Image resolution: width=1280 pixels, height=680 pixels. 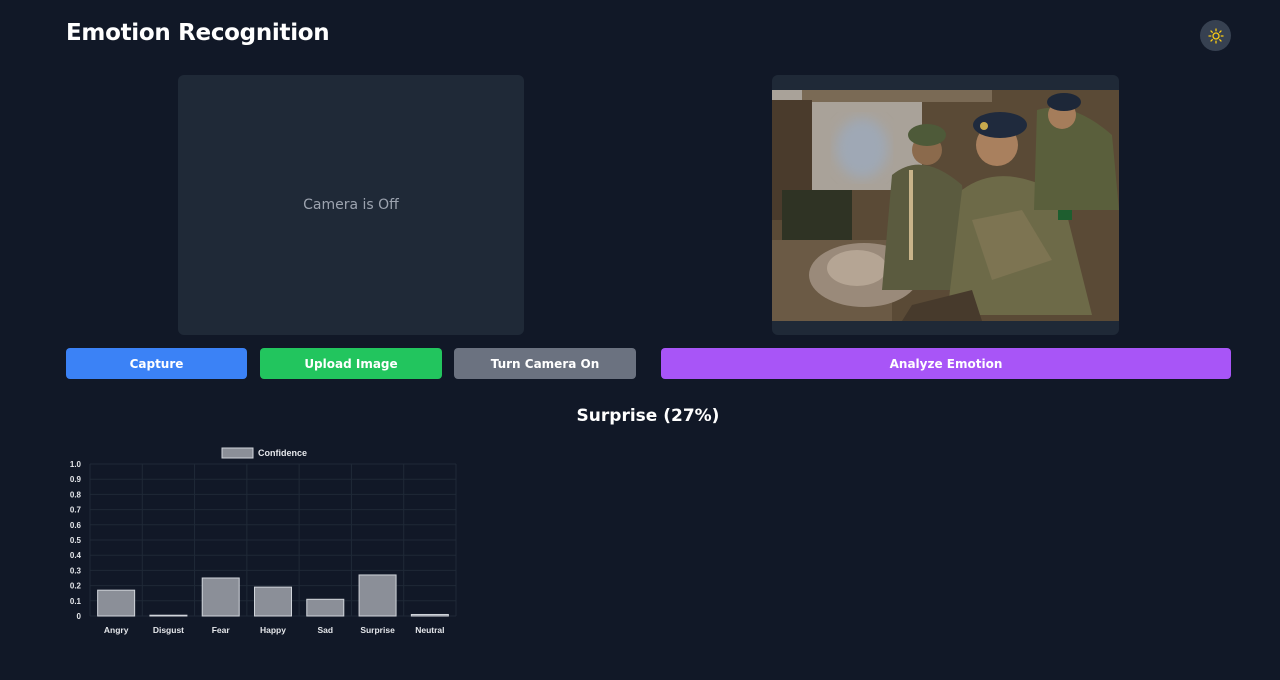 What do you see at coordinates (377, 630) in the screenshot?
I see `x-tick-label: Surprise` at bounding box center [377, 630].